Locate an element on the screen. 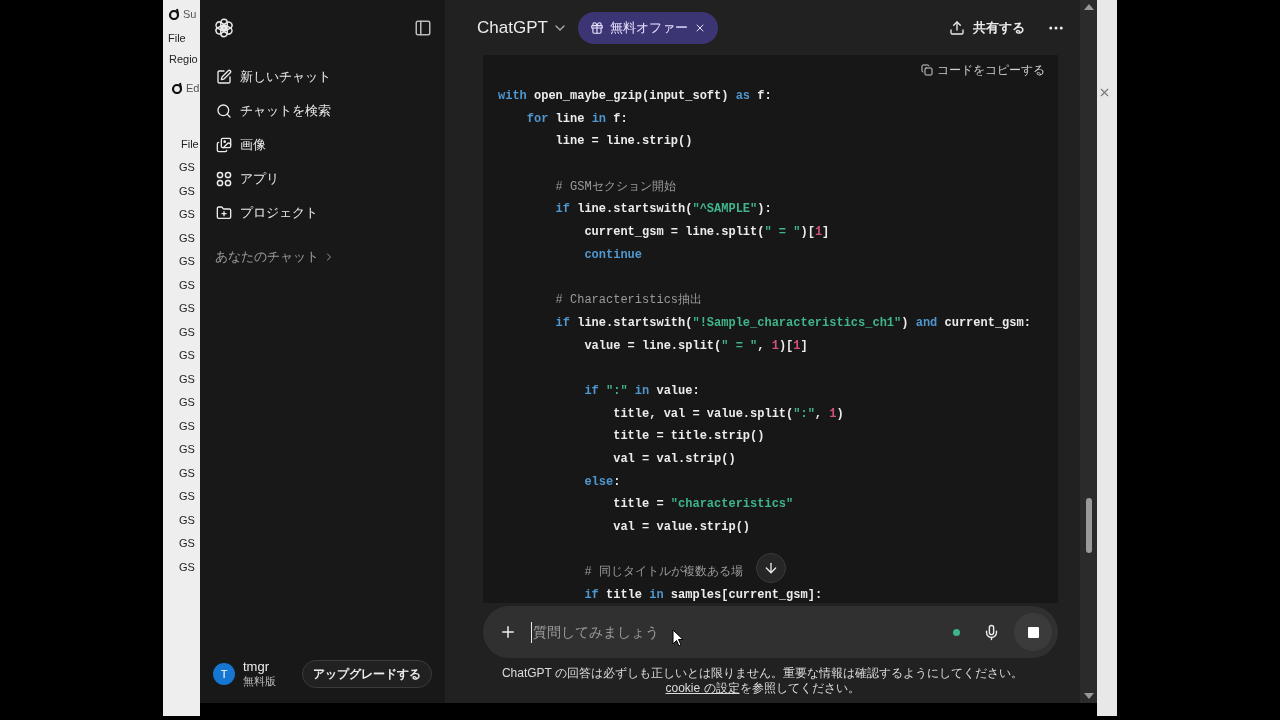  sidebar-toggle-icon is located at coordinates (423, 27).